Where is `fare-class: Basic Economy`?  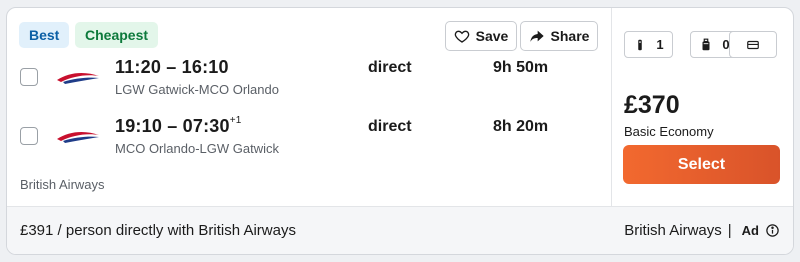
fare-class: Basic Economy is located at coordinates (669, 131).